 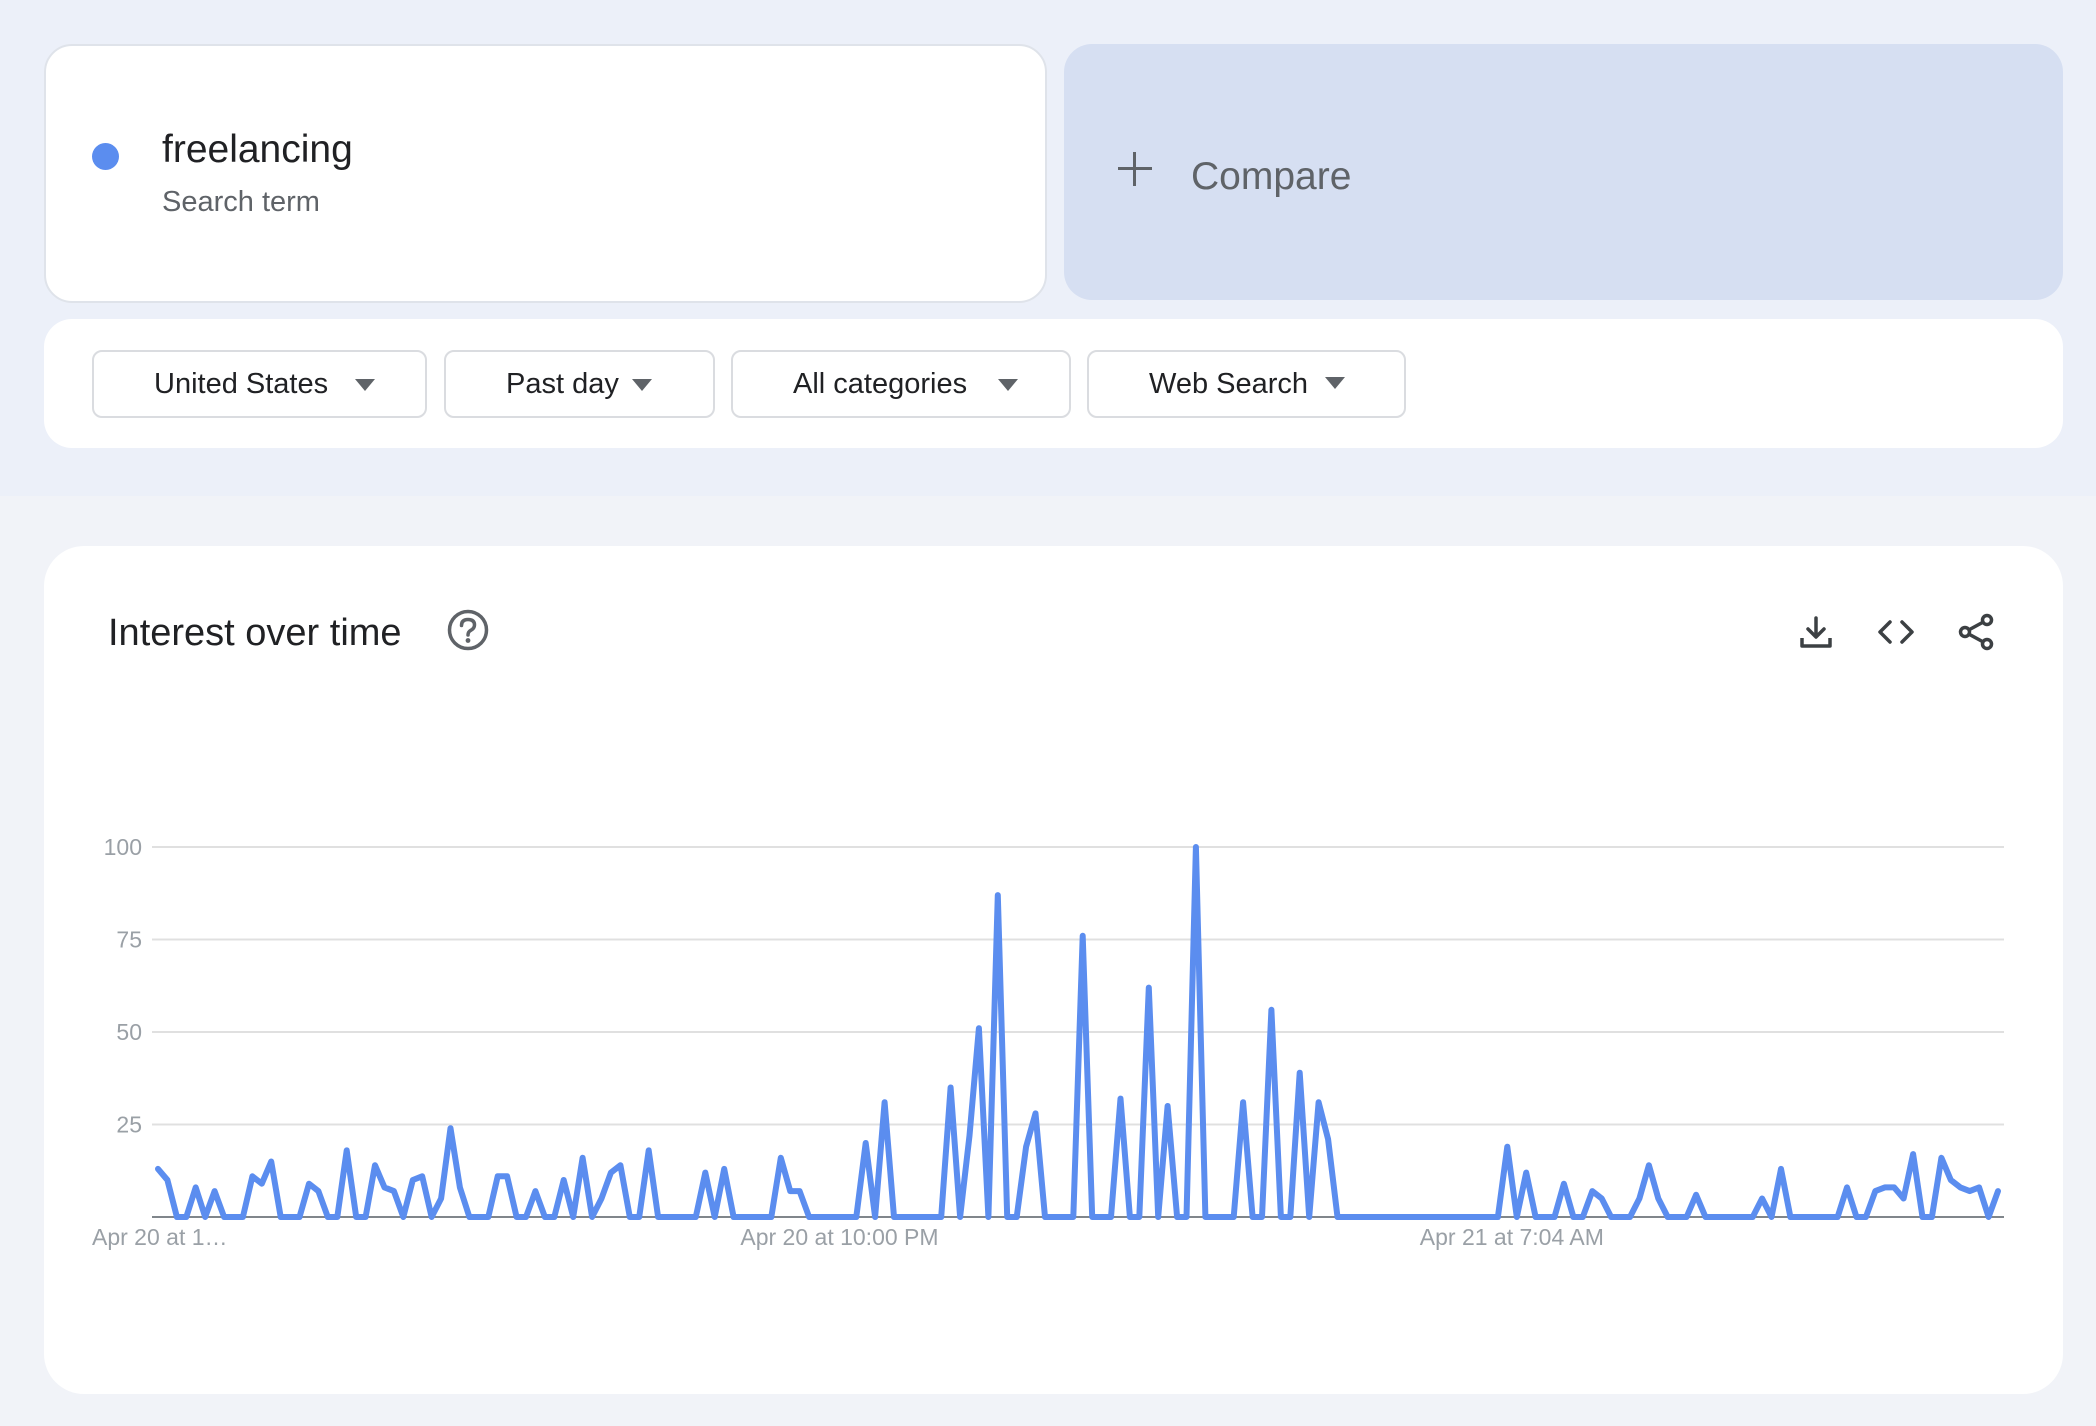 I want to click on y-tick-label: 50, so click(x=129, y=1032).